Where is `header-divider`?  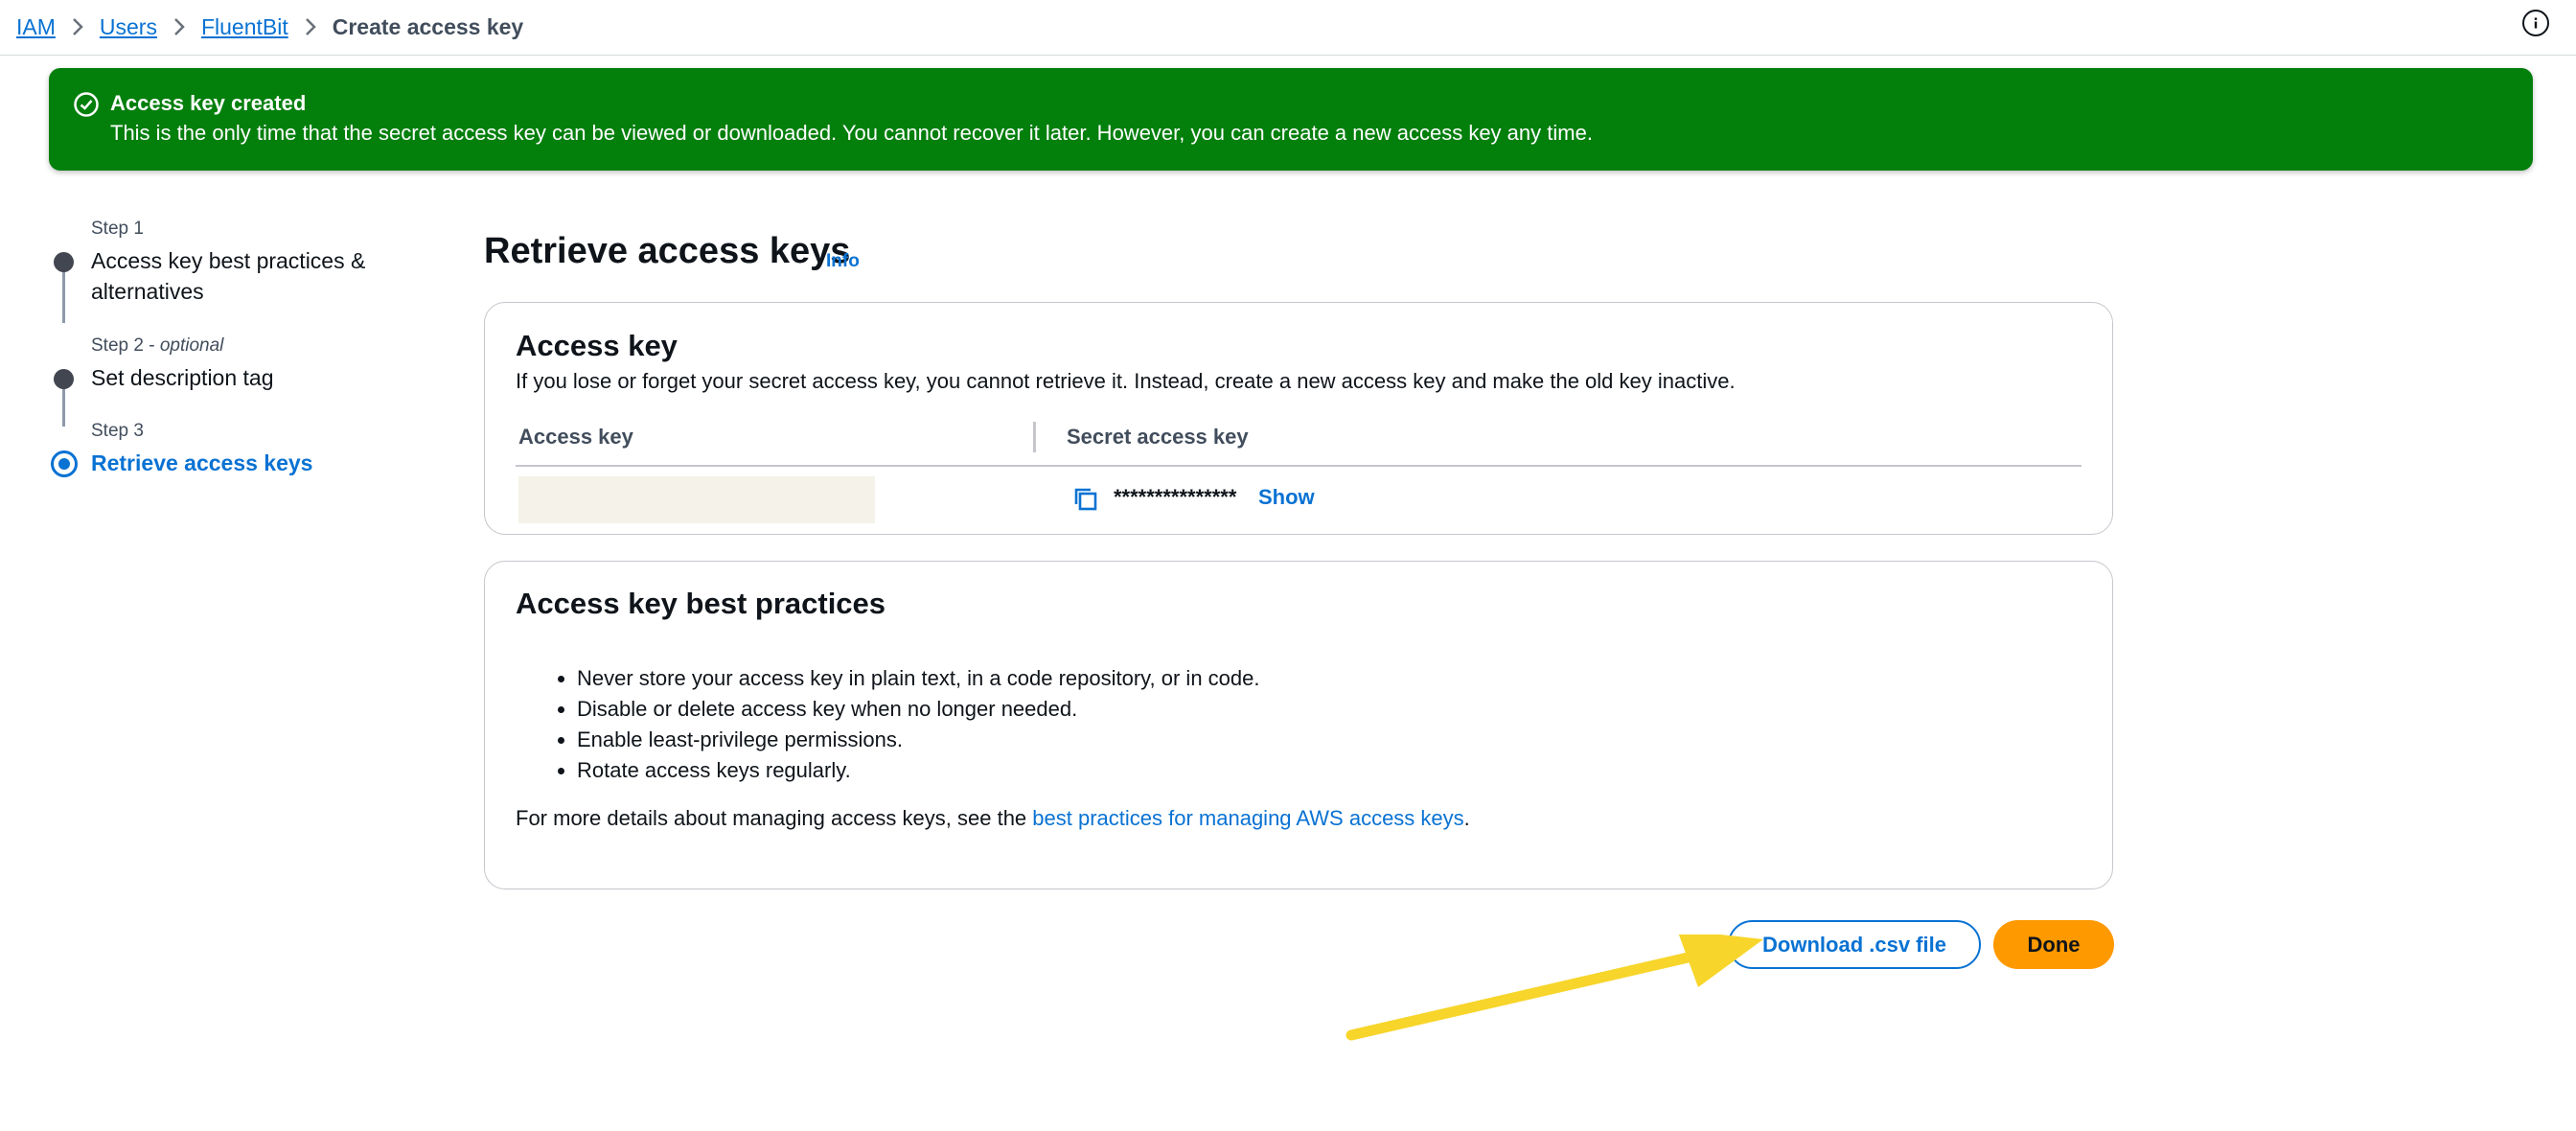 header-divider is located at coordinates (1288, 55).